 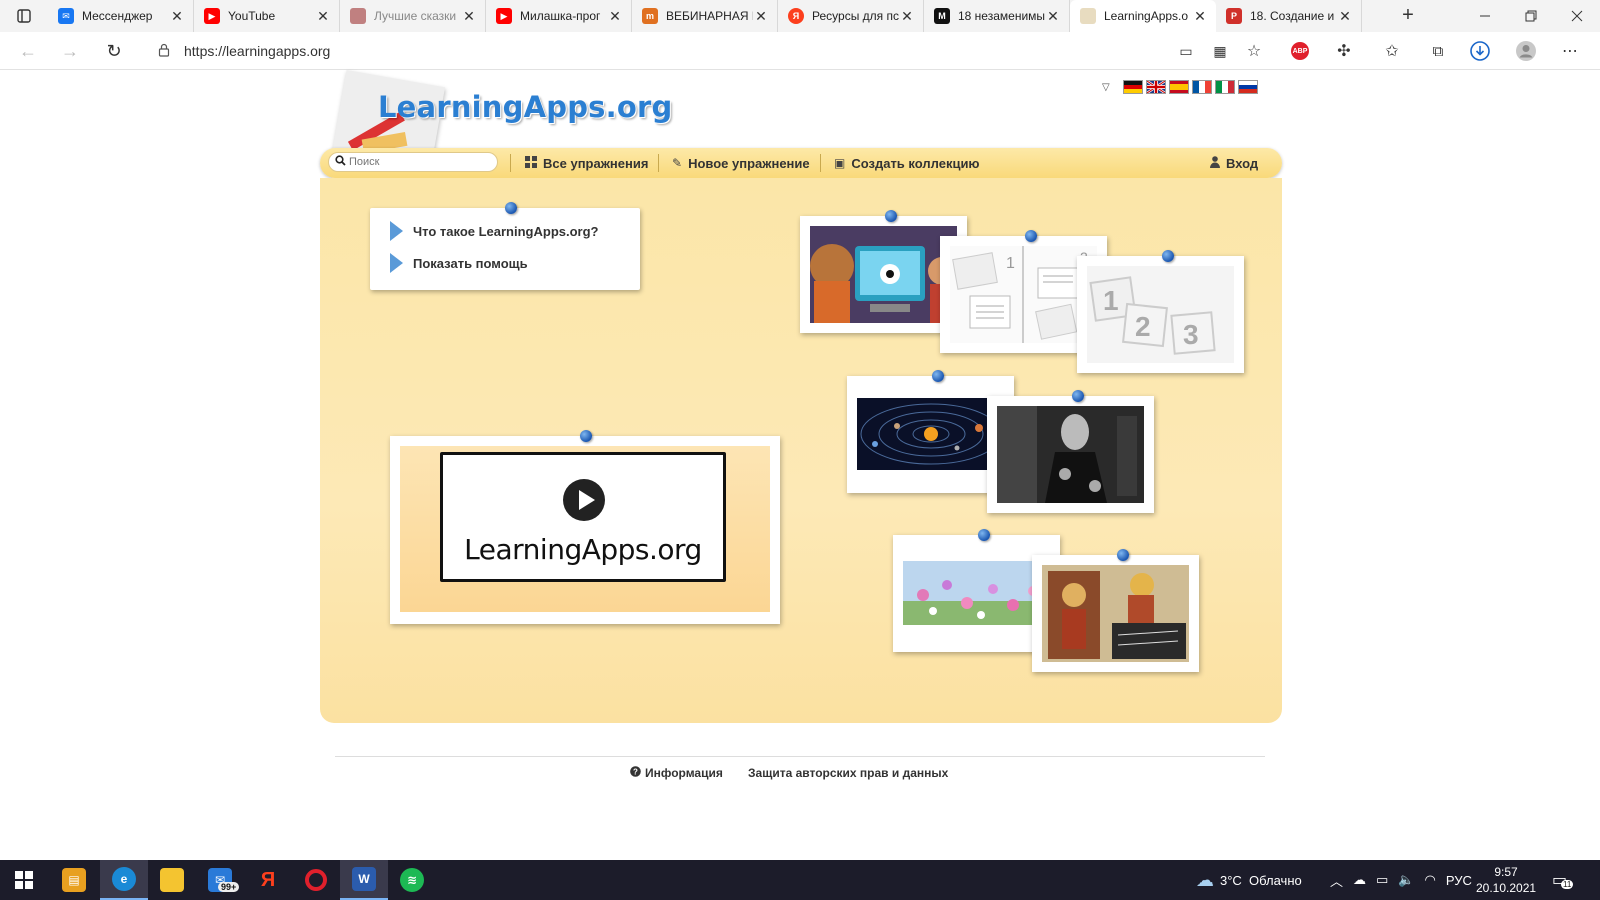 I want to click on downloads-button, so click(x=1480, y=51).